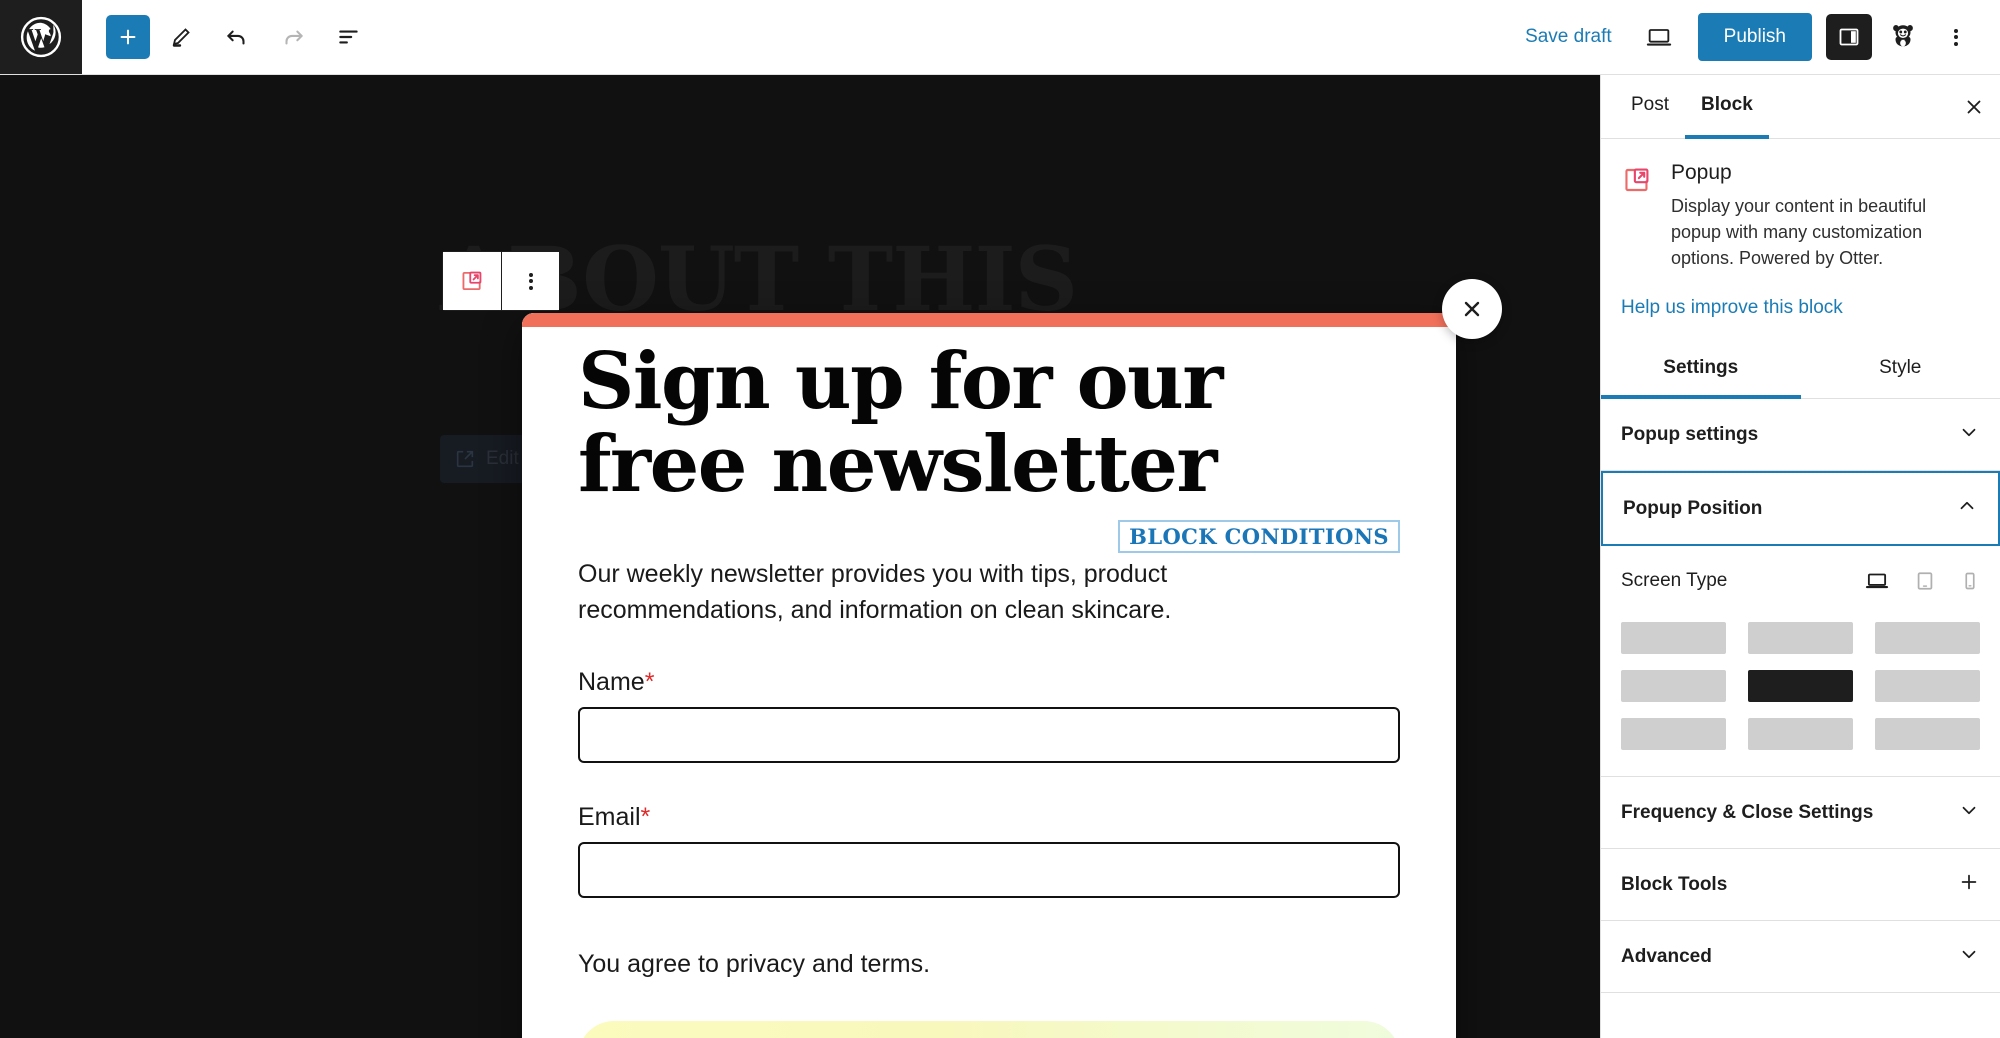  I want to click on panel-popup-settings-title: Popup settings, so click(1690, 434).